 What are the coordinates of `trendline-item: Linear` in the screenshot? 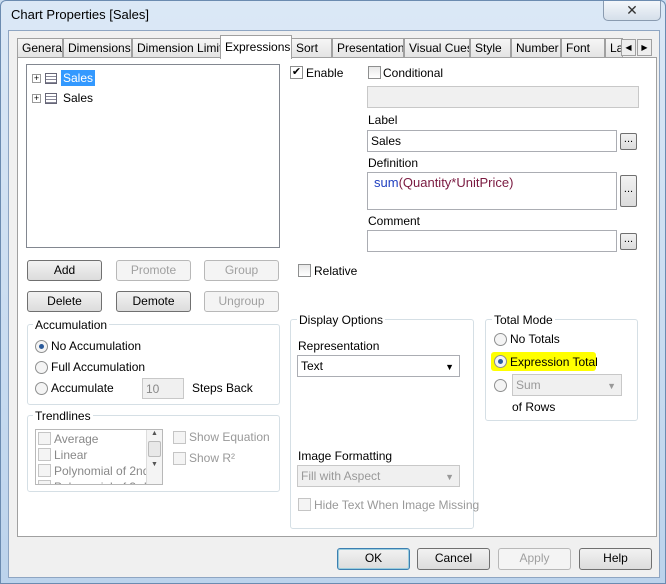 It's located at (62, 455).